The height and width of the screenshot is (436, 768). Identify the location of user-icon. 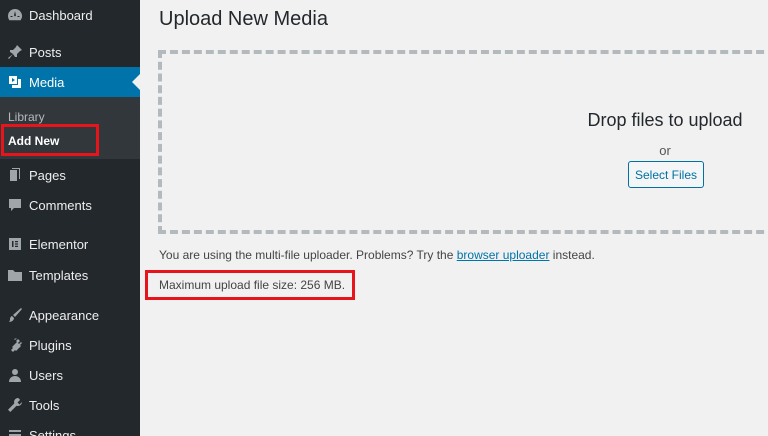
(15, 375).